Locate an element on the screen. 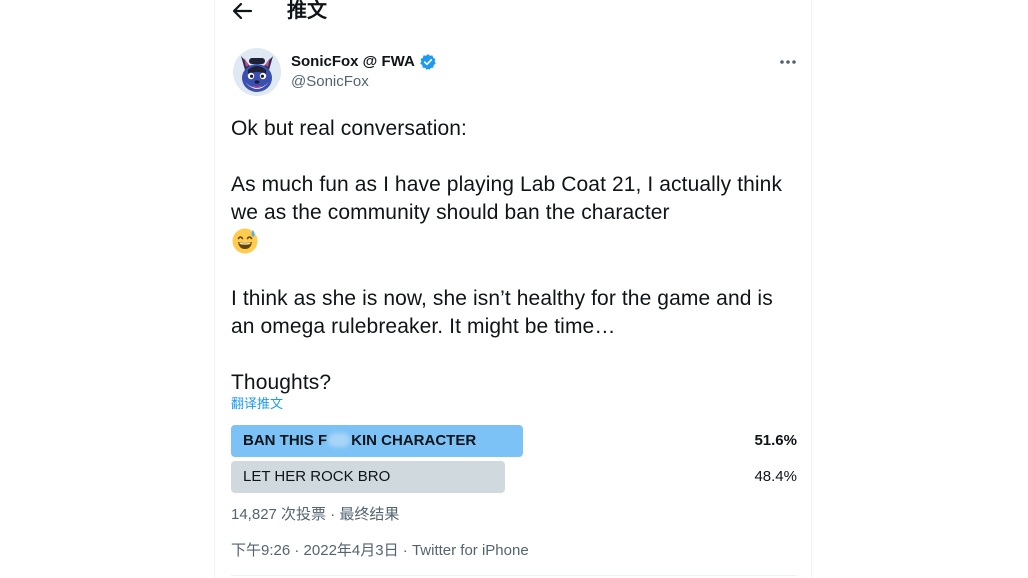 Image resolution: width=1028 pixels, height=578 pixels. fox-avatar-icon is located at coordinates (257, 72).